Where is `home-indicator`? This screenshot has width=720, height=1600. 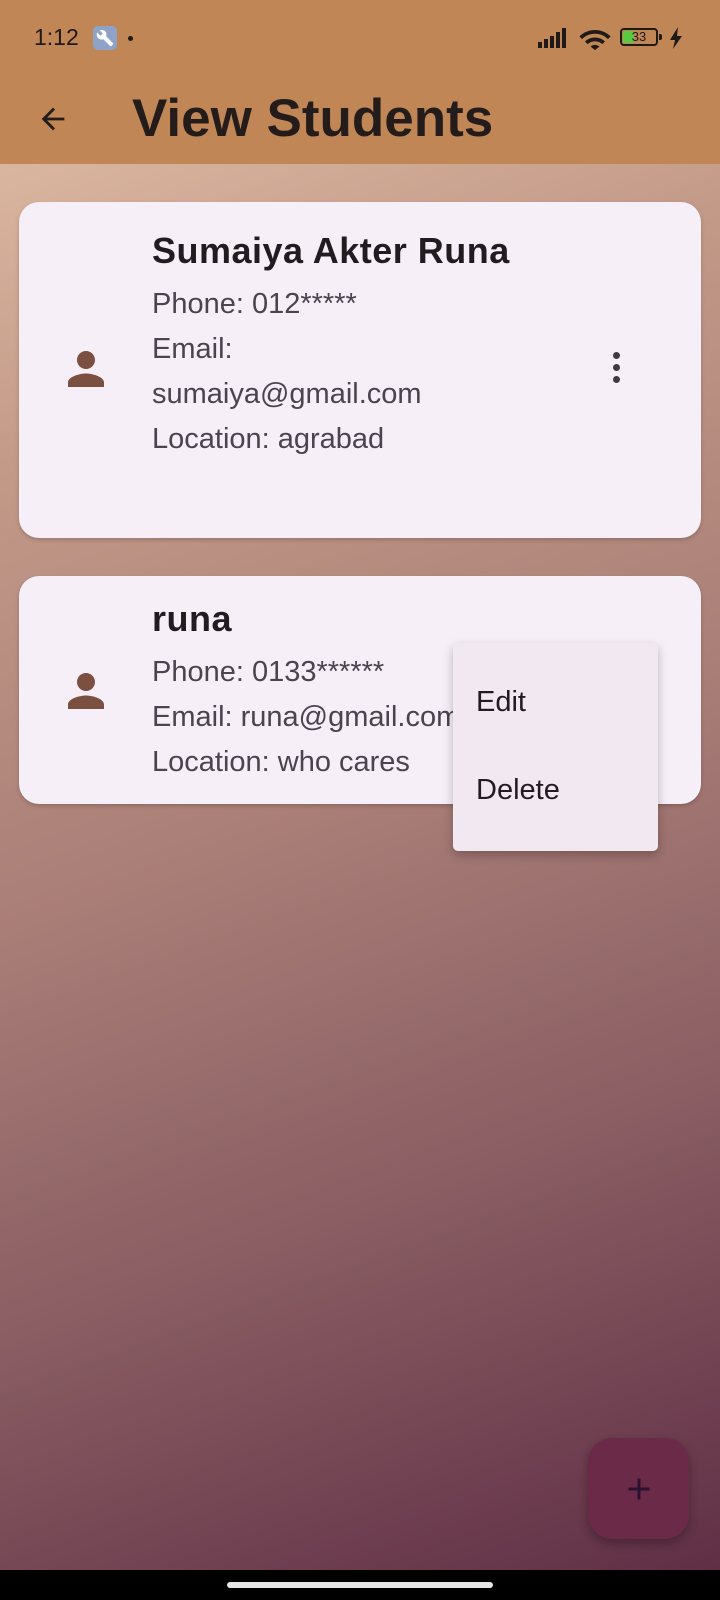
home-indicator is located at coordinates (360, 1585).